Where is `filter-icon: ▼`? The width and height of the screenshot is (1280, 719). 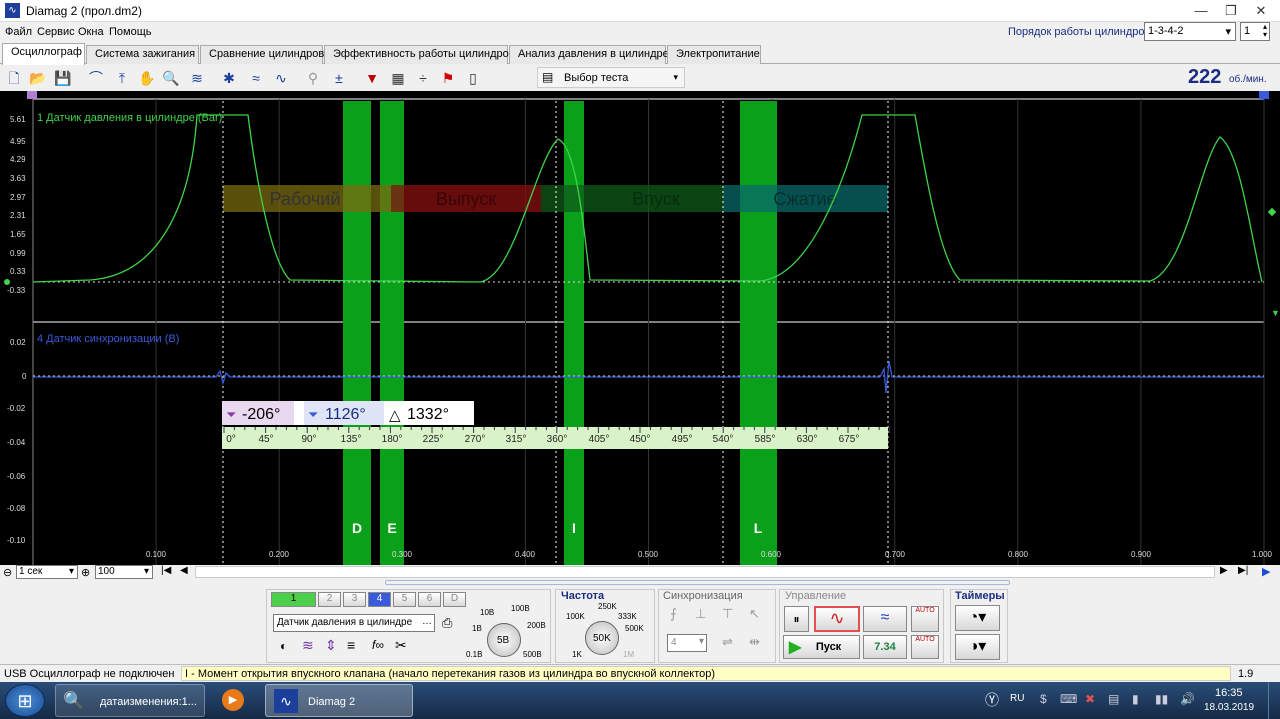
filter-icon: ▼ is located at coordinates (372, 78).